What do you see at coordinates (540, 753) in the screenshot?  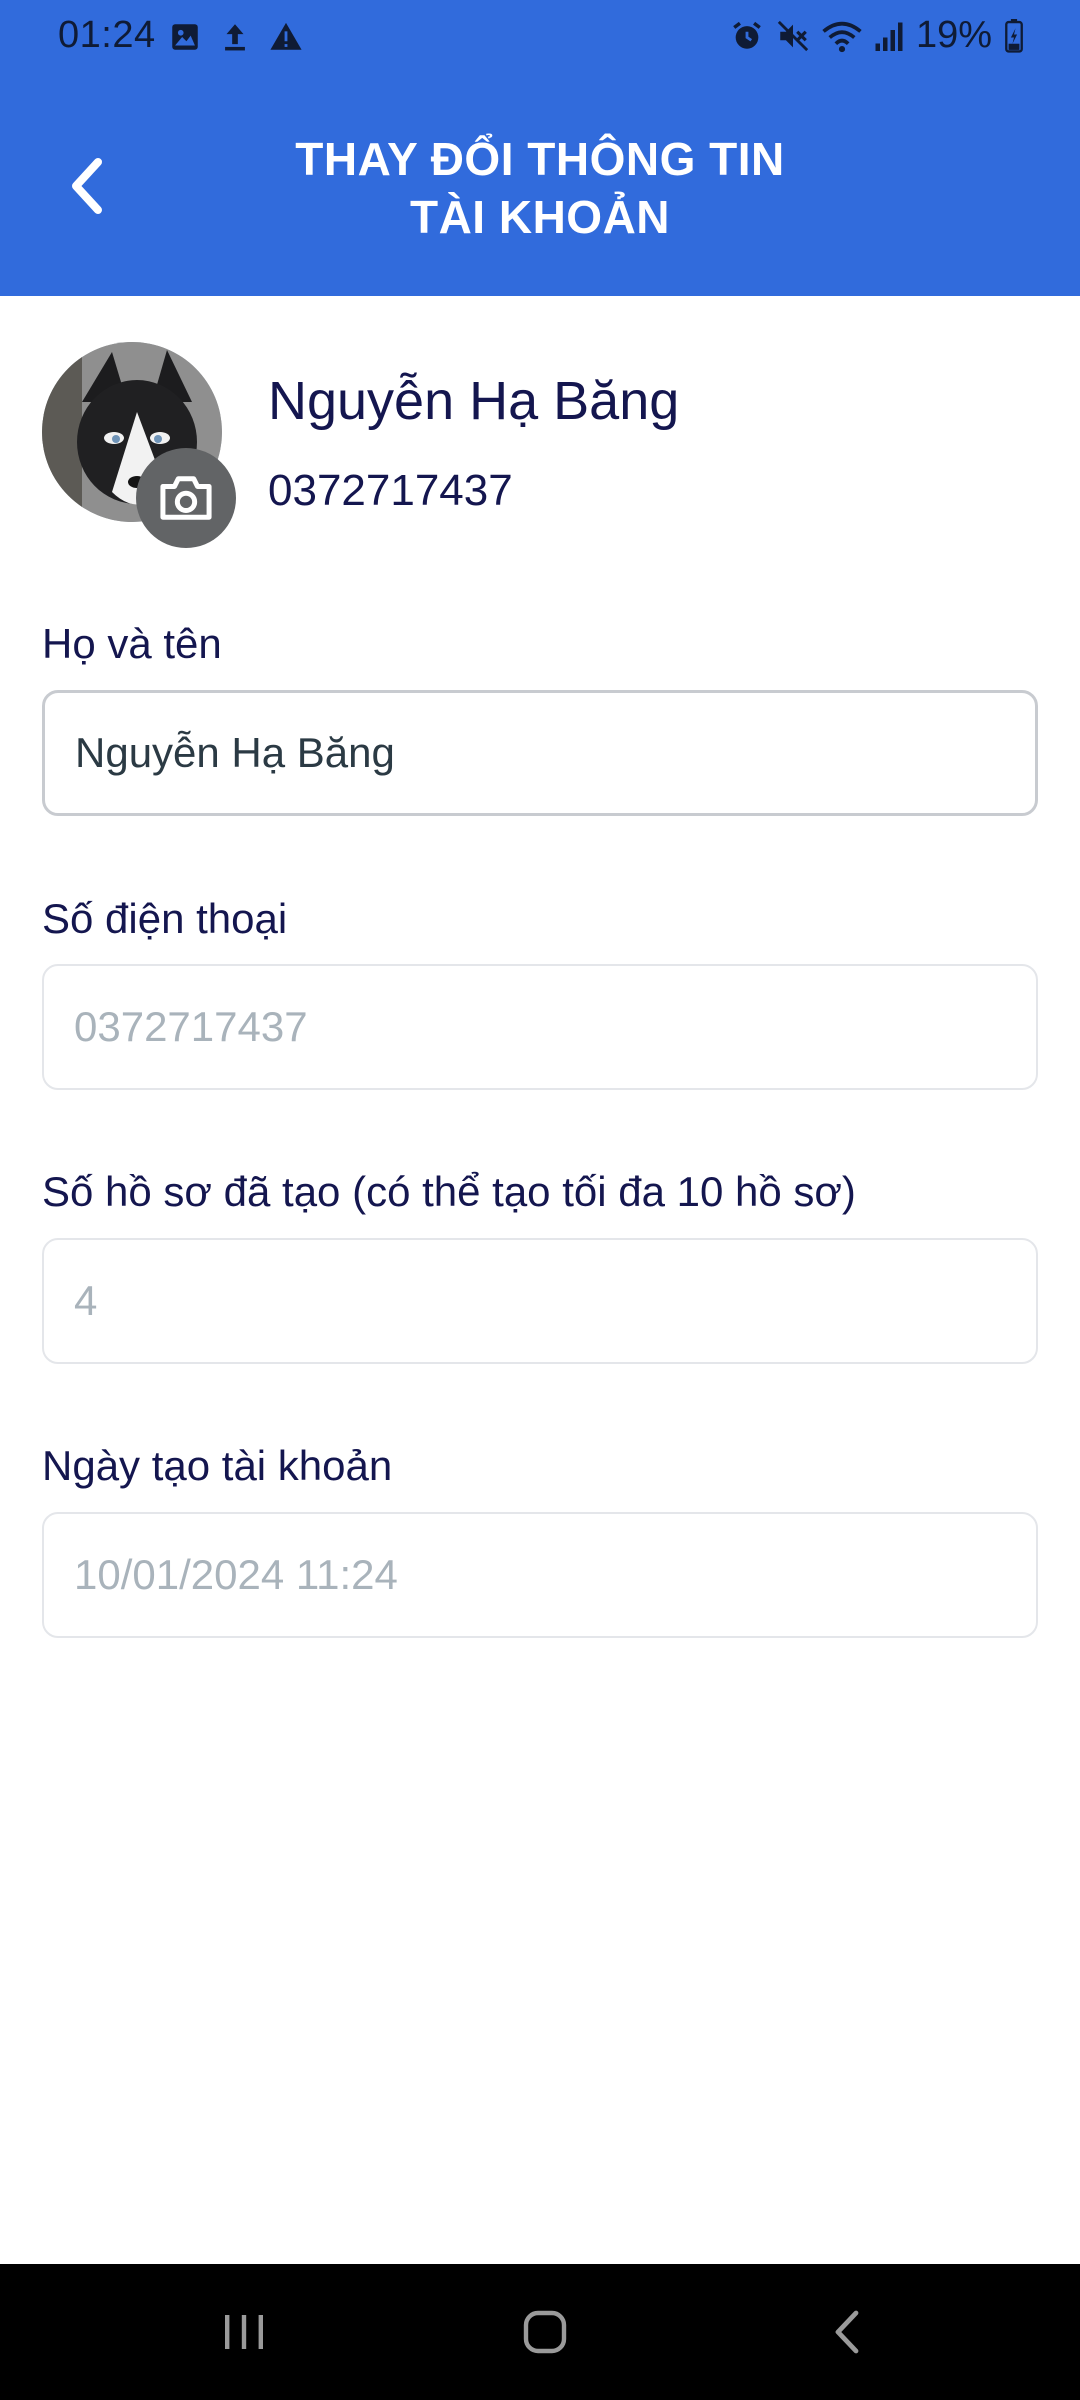 I see `full-name-input: Nguyễn Hạ Băng` at bounding box center [540, 753].